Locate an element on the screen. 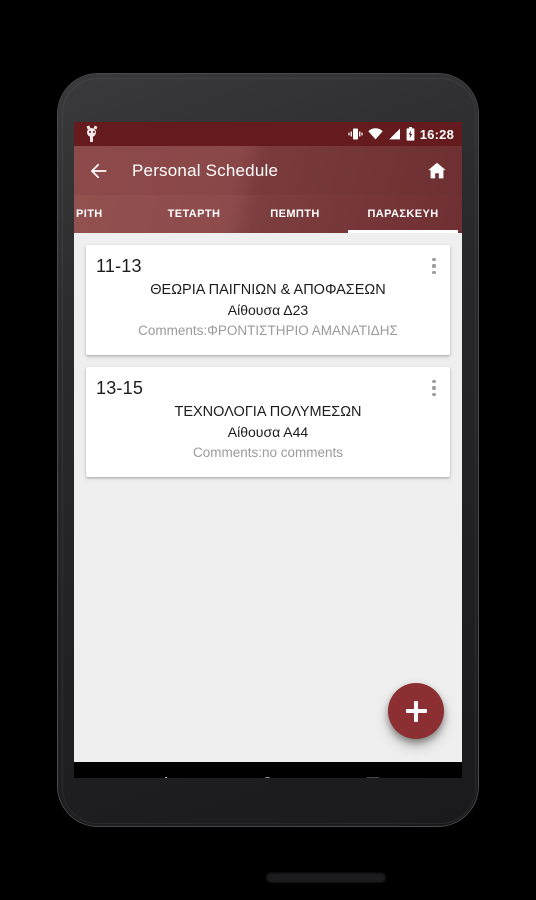 The height and width of the screenshot is (900, 536). plus-icon-vertical is located at coordinates (416, 711).